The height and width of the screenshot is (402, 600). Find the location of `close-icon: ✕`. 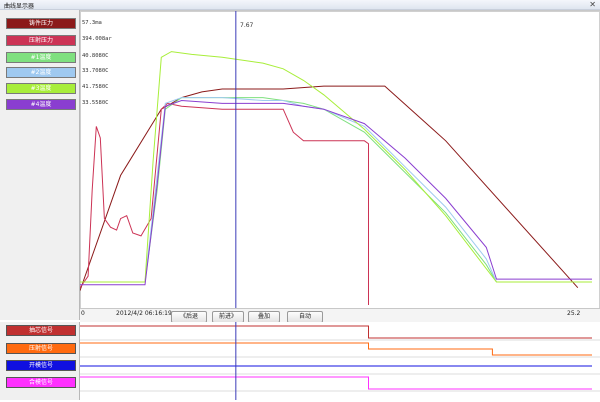

close-icon: ✕ is located at coordinates (592, 5).